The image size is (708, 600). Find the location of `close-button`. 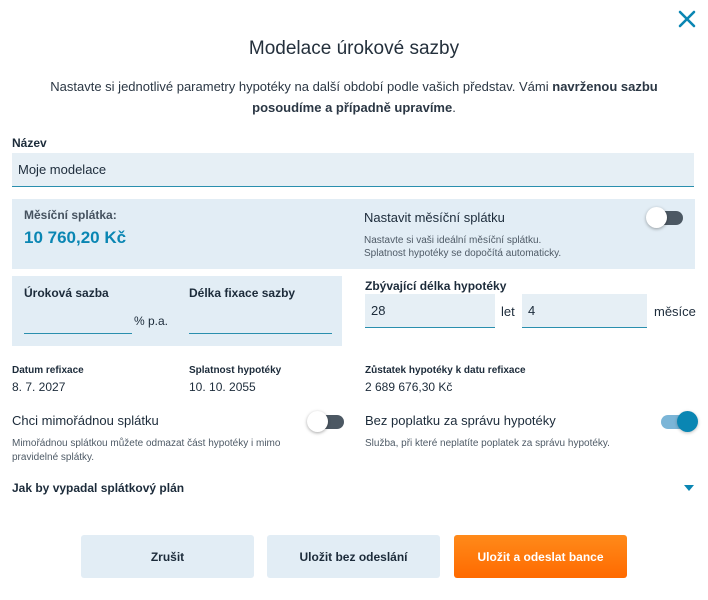

close-button is located at coordinates (687, 19).